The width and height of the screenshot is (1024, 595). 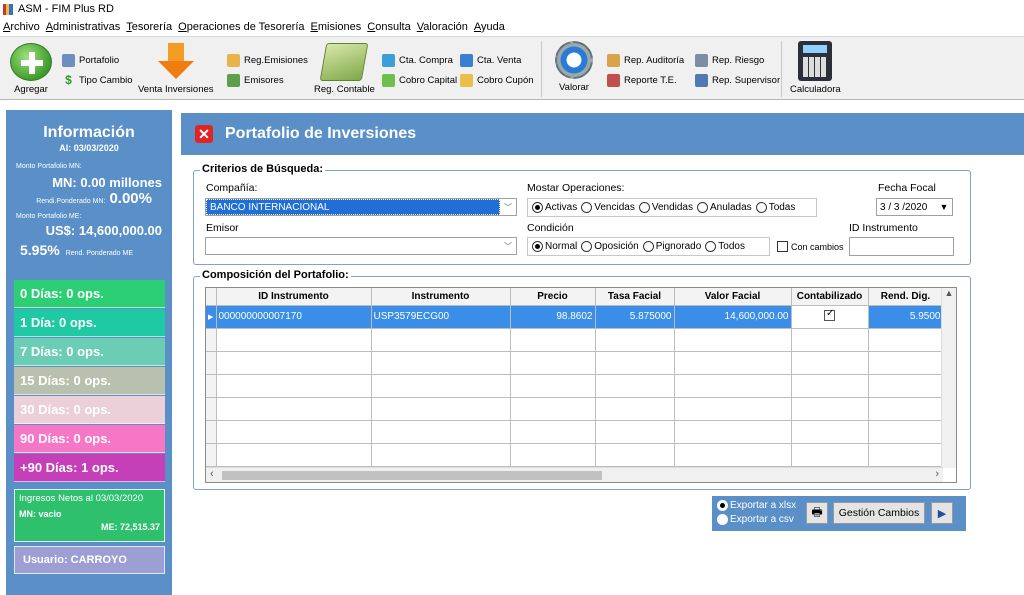 What do you see at coordinates (901, 246) in the screenshot?
I see `id-instrumento-input` at bounding box center [901, 246].